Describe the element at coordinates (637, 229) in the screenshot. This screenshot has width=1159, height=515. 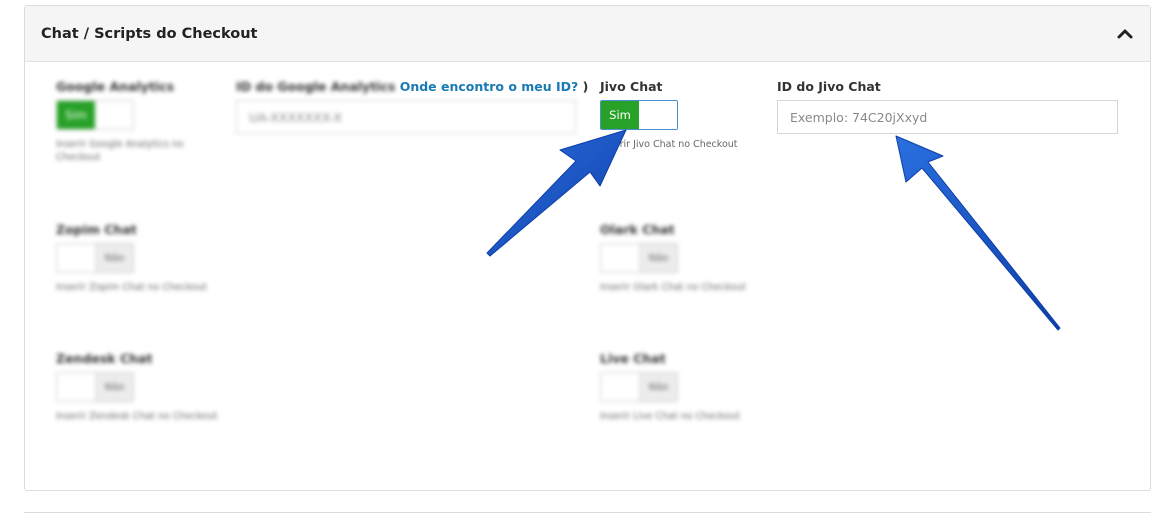
I see `olark-chat-label: Olark Chat` at that location.